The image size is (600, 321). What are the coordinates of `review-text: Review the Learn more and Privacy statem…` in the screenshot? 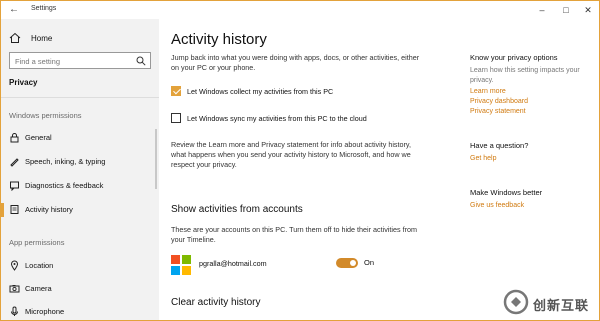 It's located at (291, 154).